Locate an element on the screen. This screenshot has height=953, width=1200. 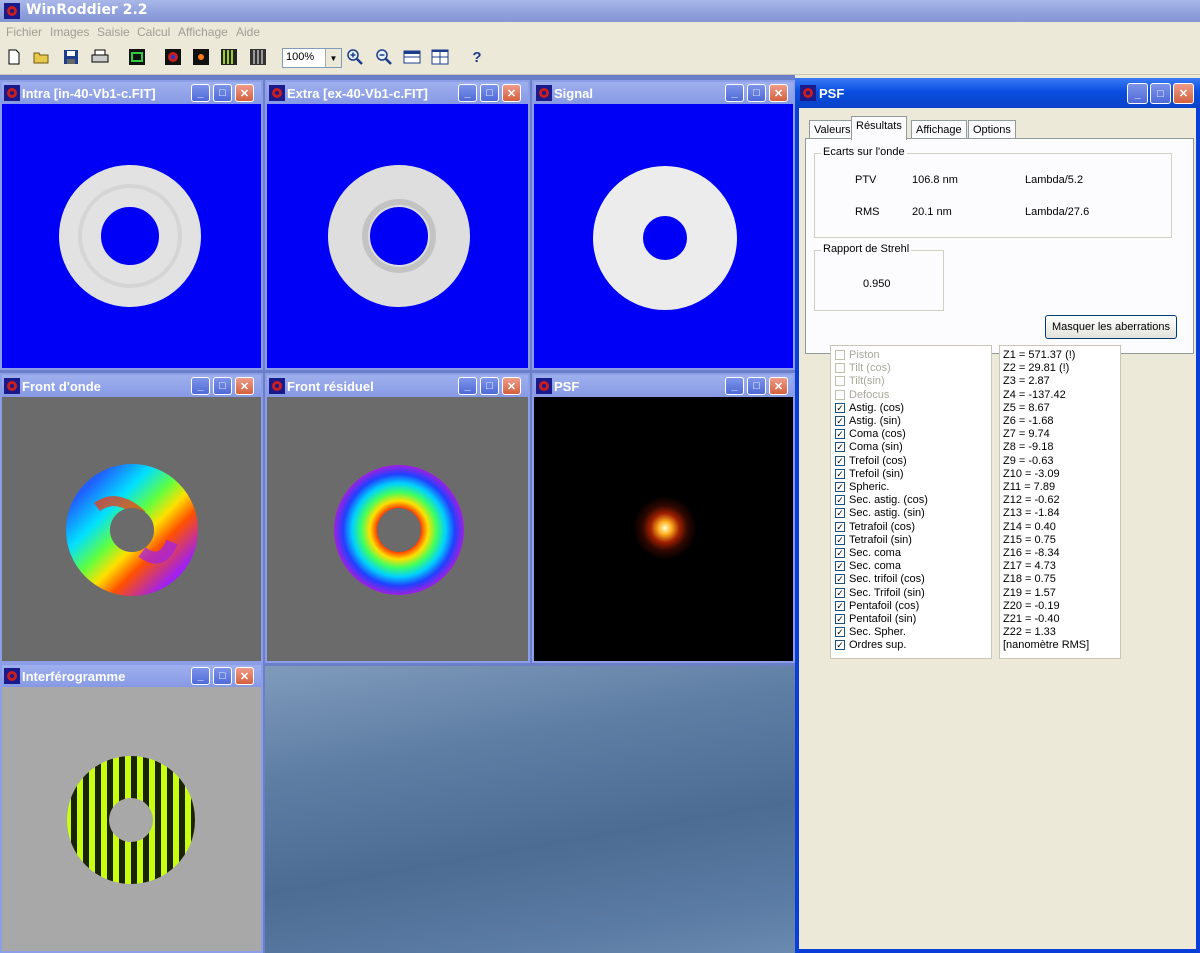
aberration-checkbox: ✓ Astig. (cos) is located at coordinates (925, 408).